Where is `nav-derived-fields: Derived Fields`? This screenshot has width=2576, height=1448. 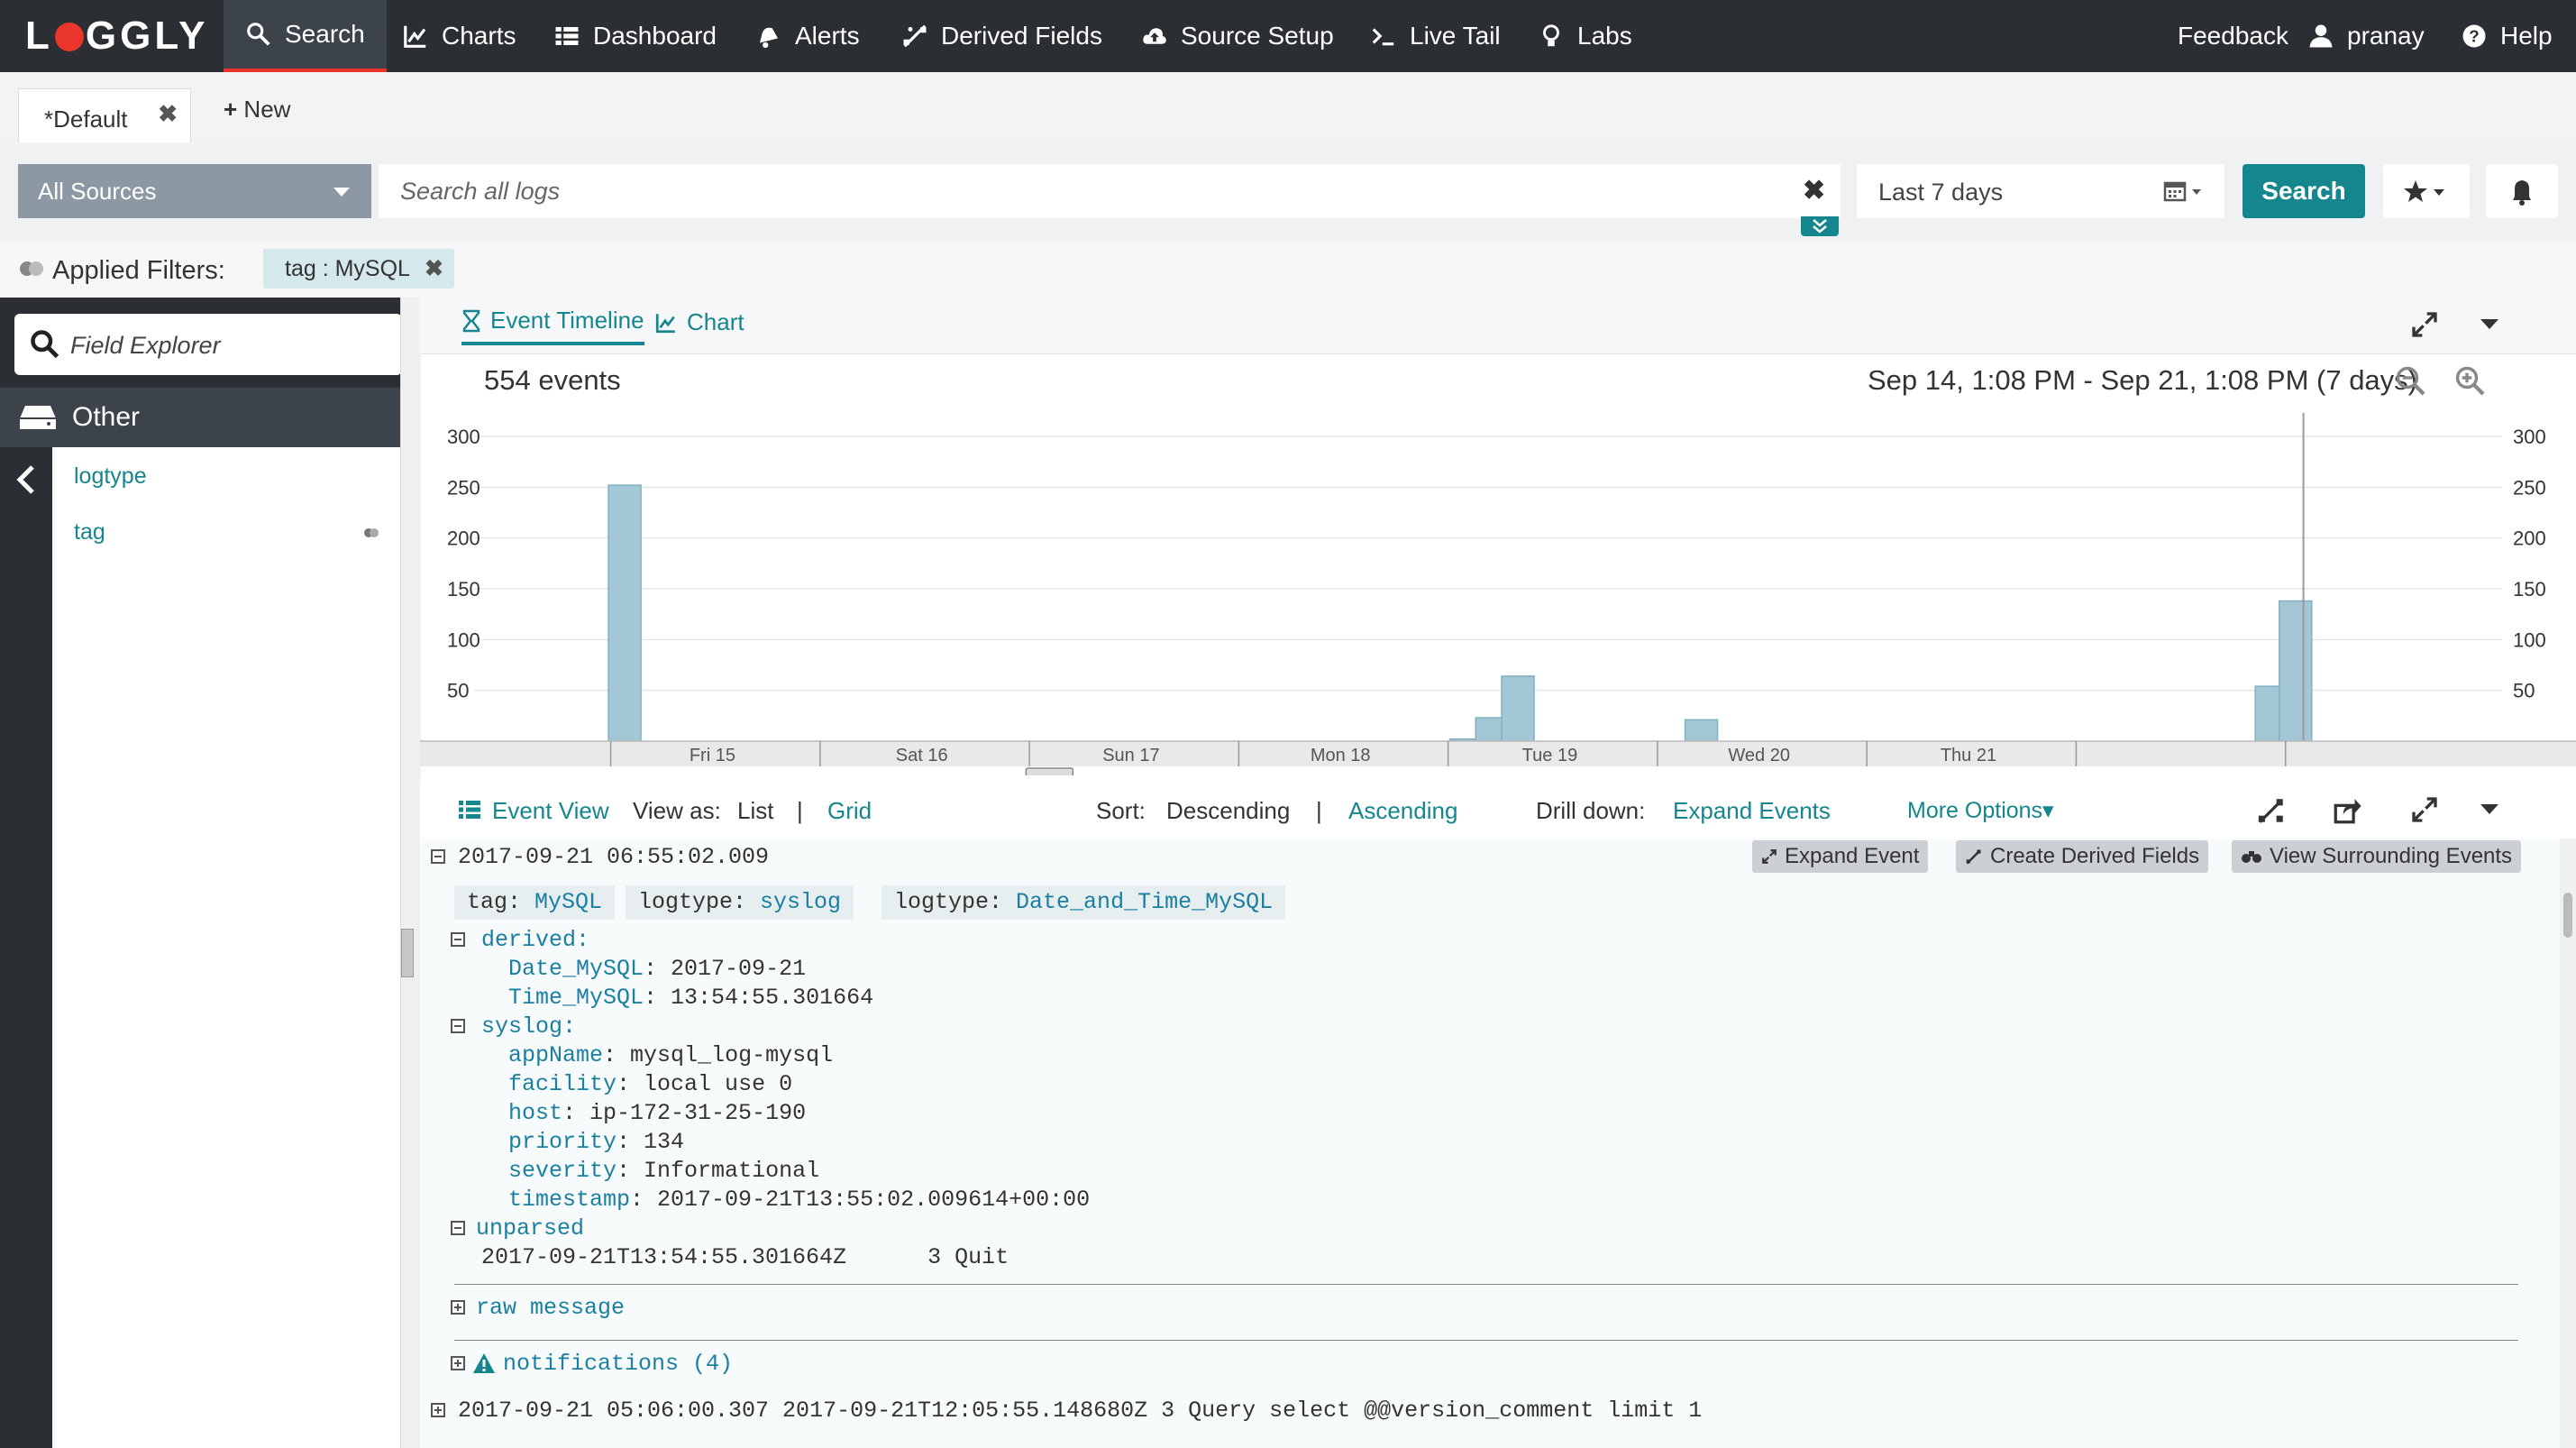 nav-derived-fields: Derived Fields is located at coordinates (1001, 36).